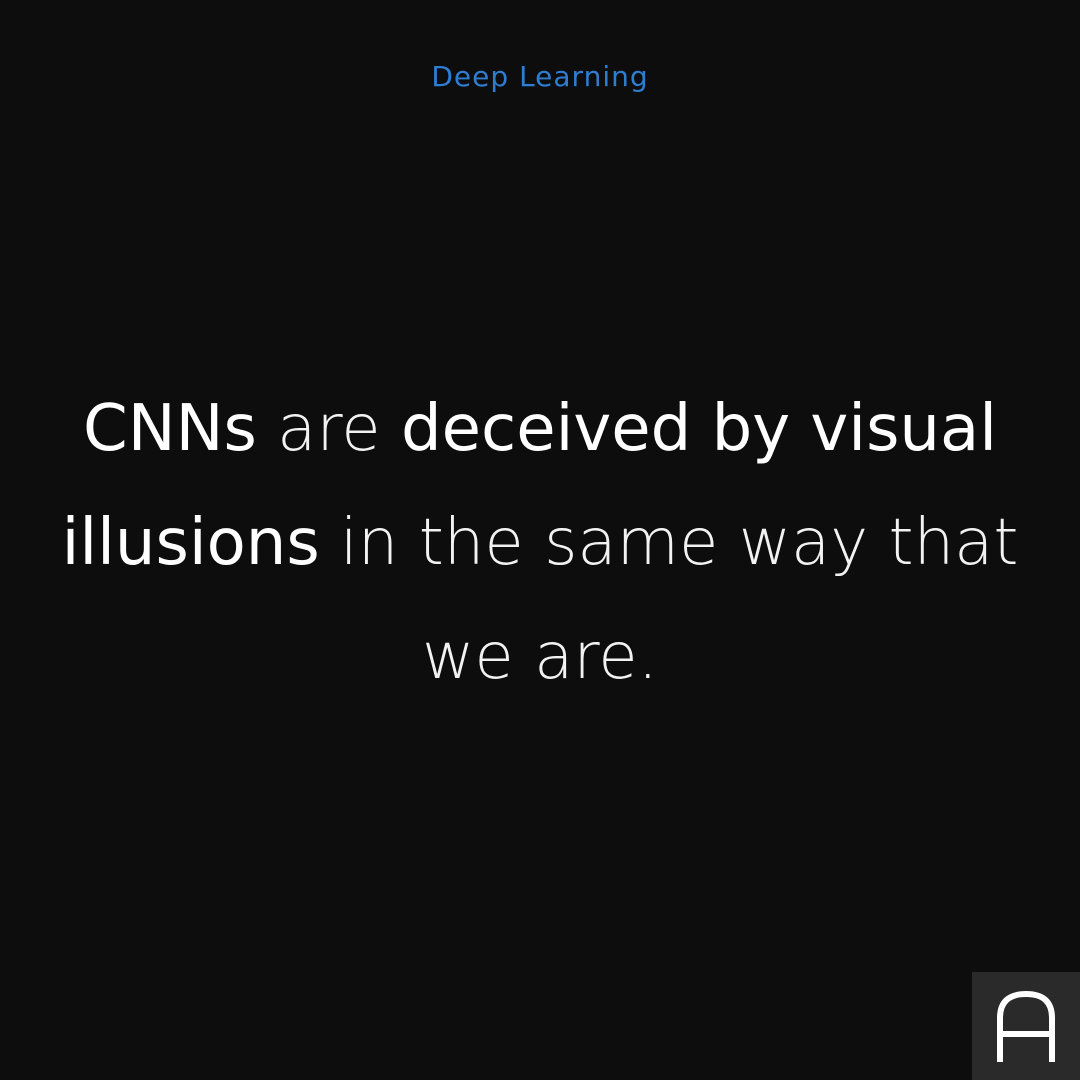  I want to click on category-label: Deep Learning, so click(540, 76).